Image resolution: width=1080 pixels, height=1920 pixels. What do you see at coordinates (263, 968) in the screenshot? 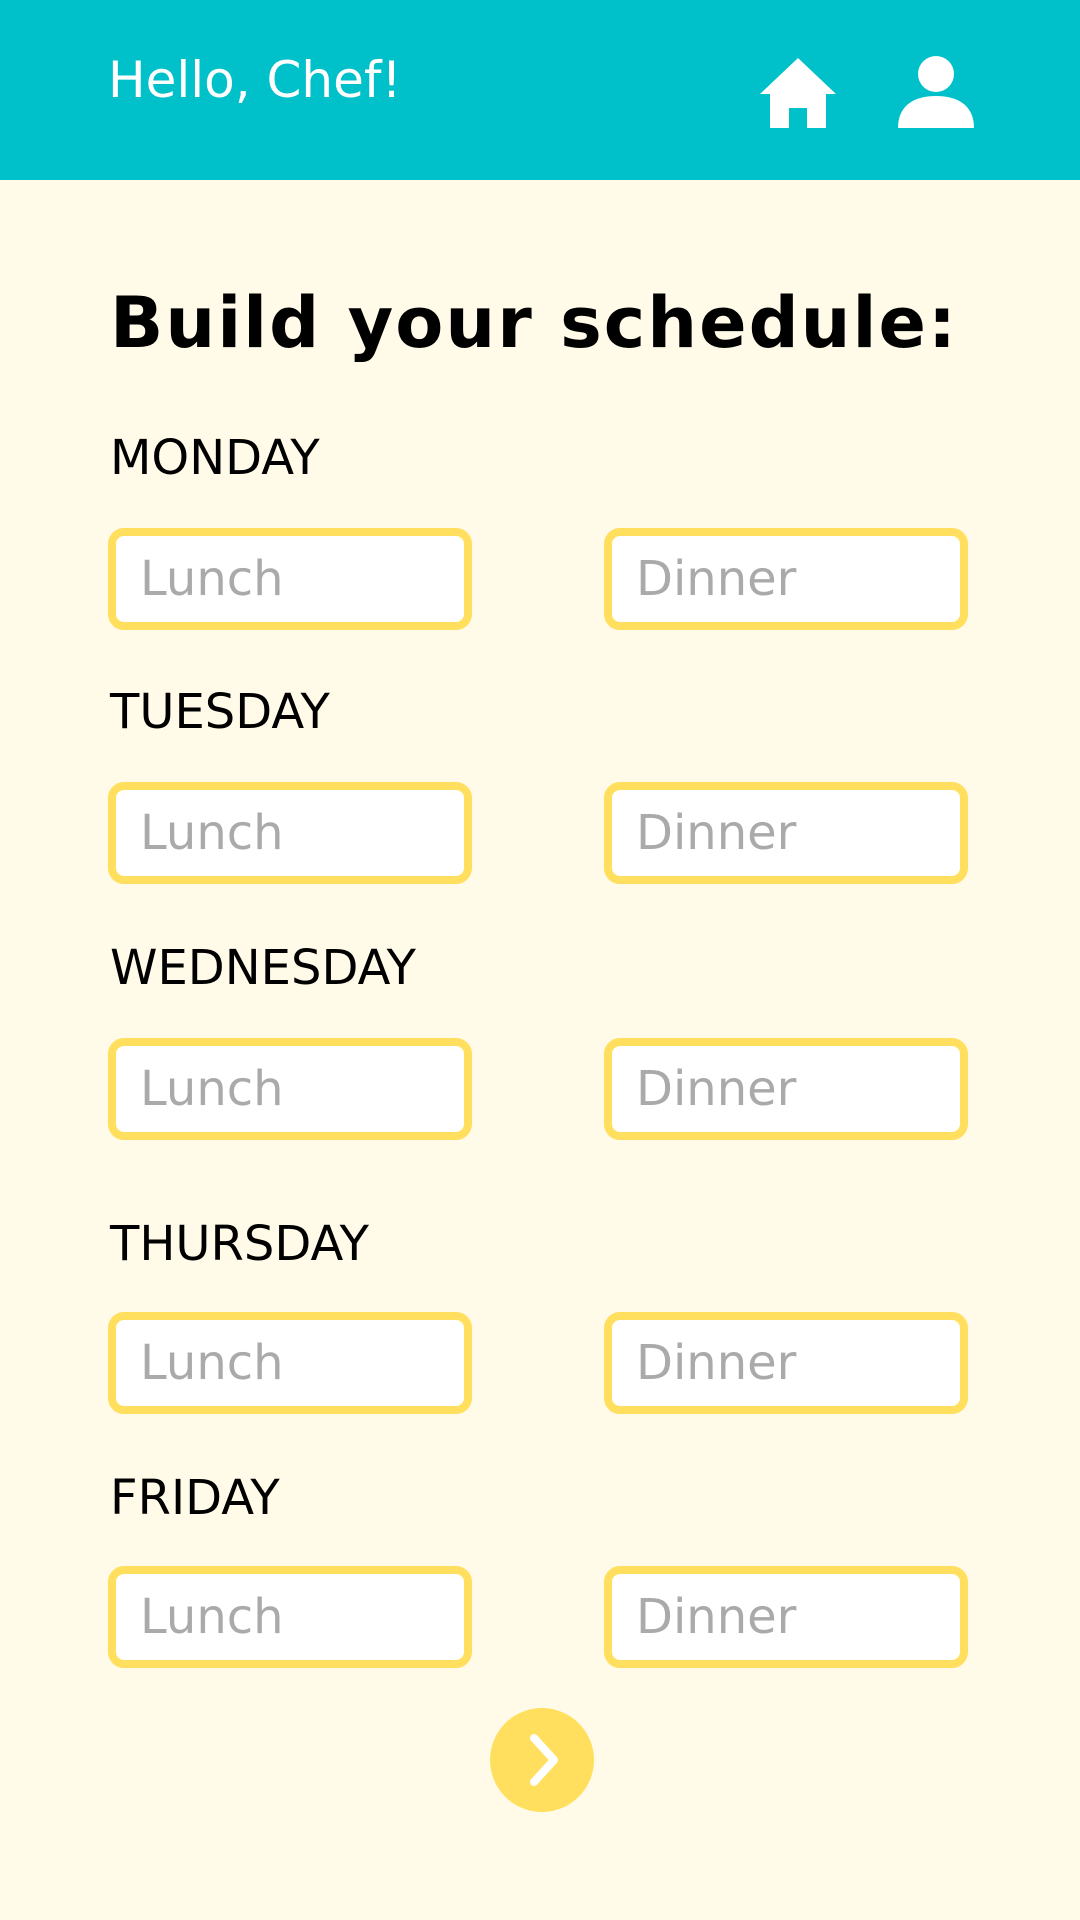
I see `day-label-wednesday: WEDNESDAY` at bounding box center [263, 968].